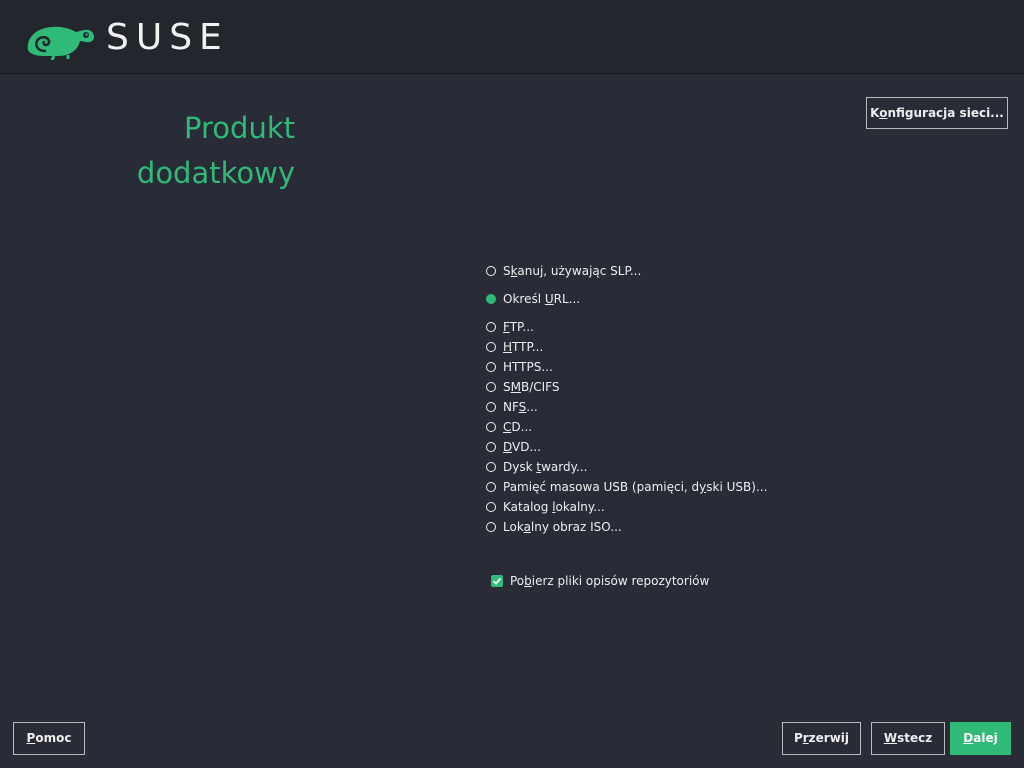 Image resolution: width=1024 pixels, height=768 pixels. I want to click on suse-chameleon-logo-icon, so click(60, 43).